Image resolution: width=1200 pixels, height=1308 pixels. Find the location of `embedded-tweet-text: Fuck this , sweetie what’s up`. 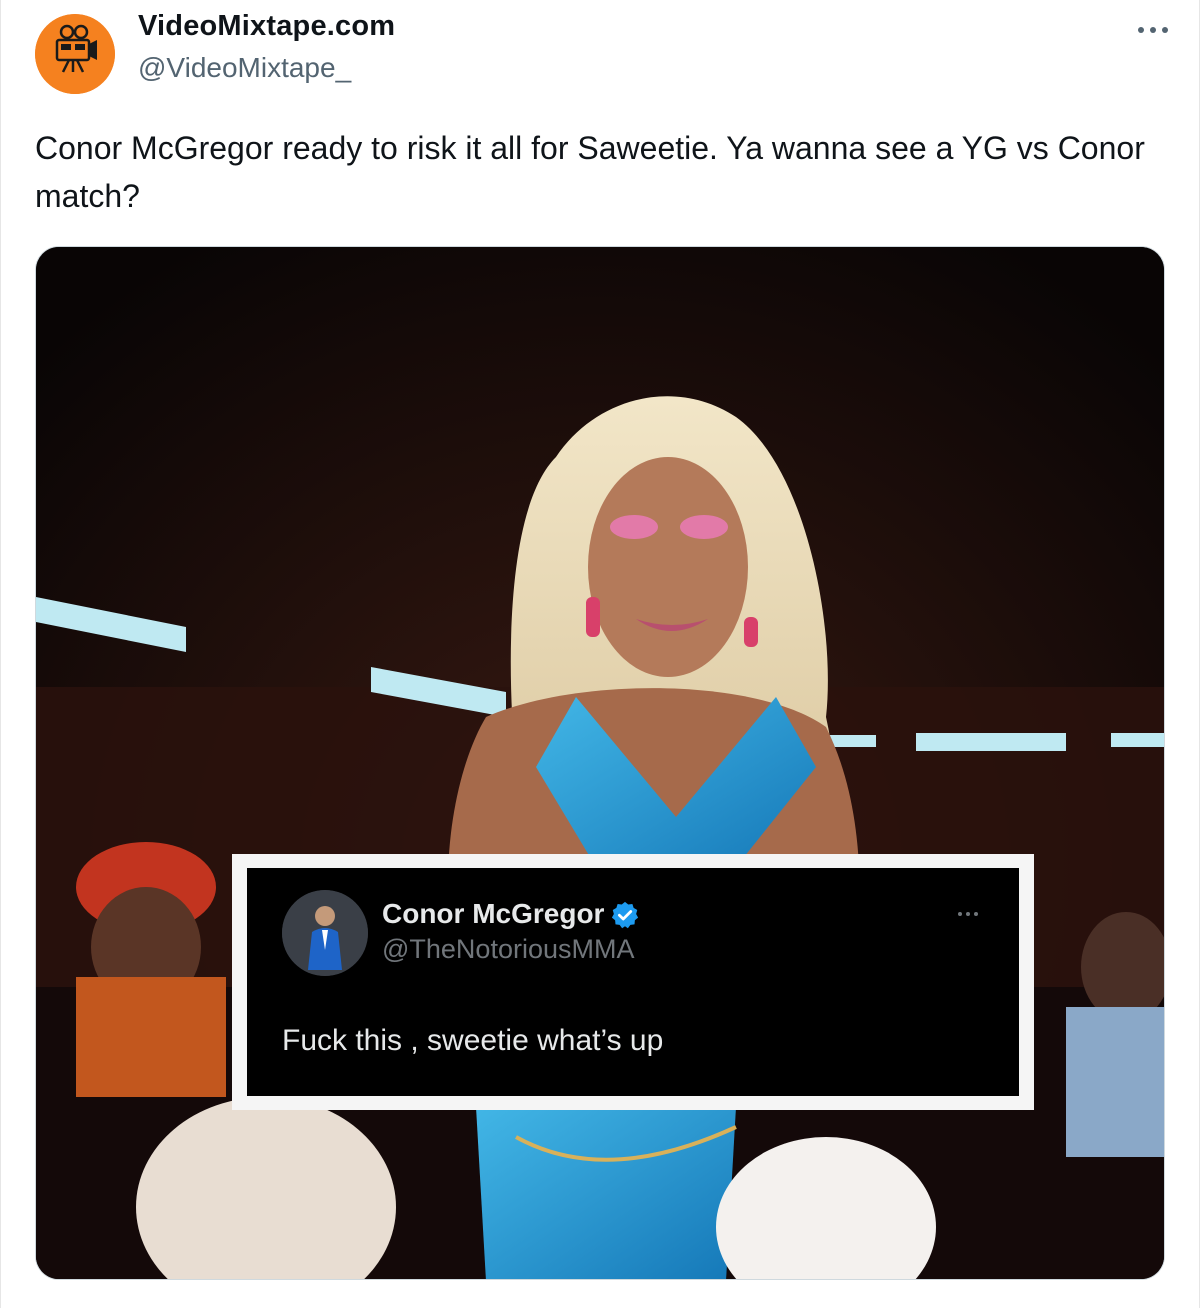

embedded-tweet-text: Fuck this , sweetie what’s up is located at coordinates (473, 1040).